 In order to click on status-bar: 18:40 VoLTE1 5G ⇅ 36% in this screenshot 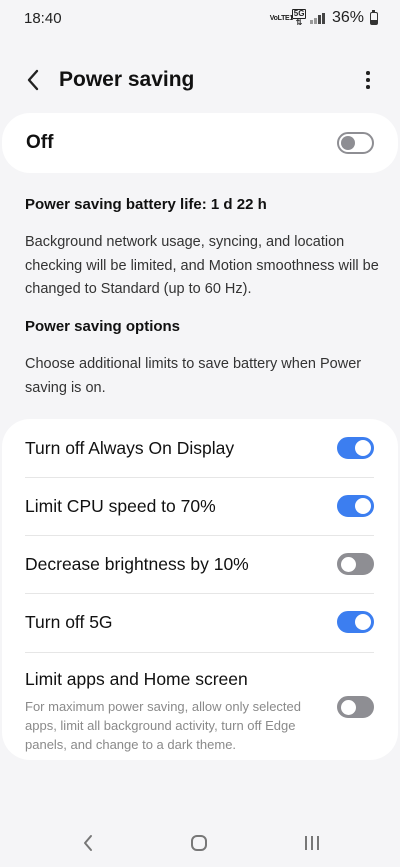, I will do `click(200, 18)`.